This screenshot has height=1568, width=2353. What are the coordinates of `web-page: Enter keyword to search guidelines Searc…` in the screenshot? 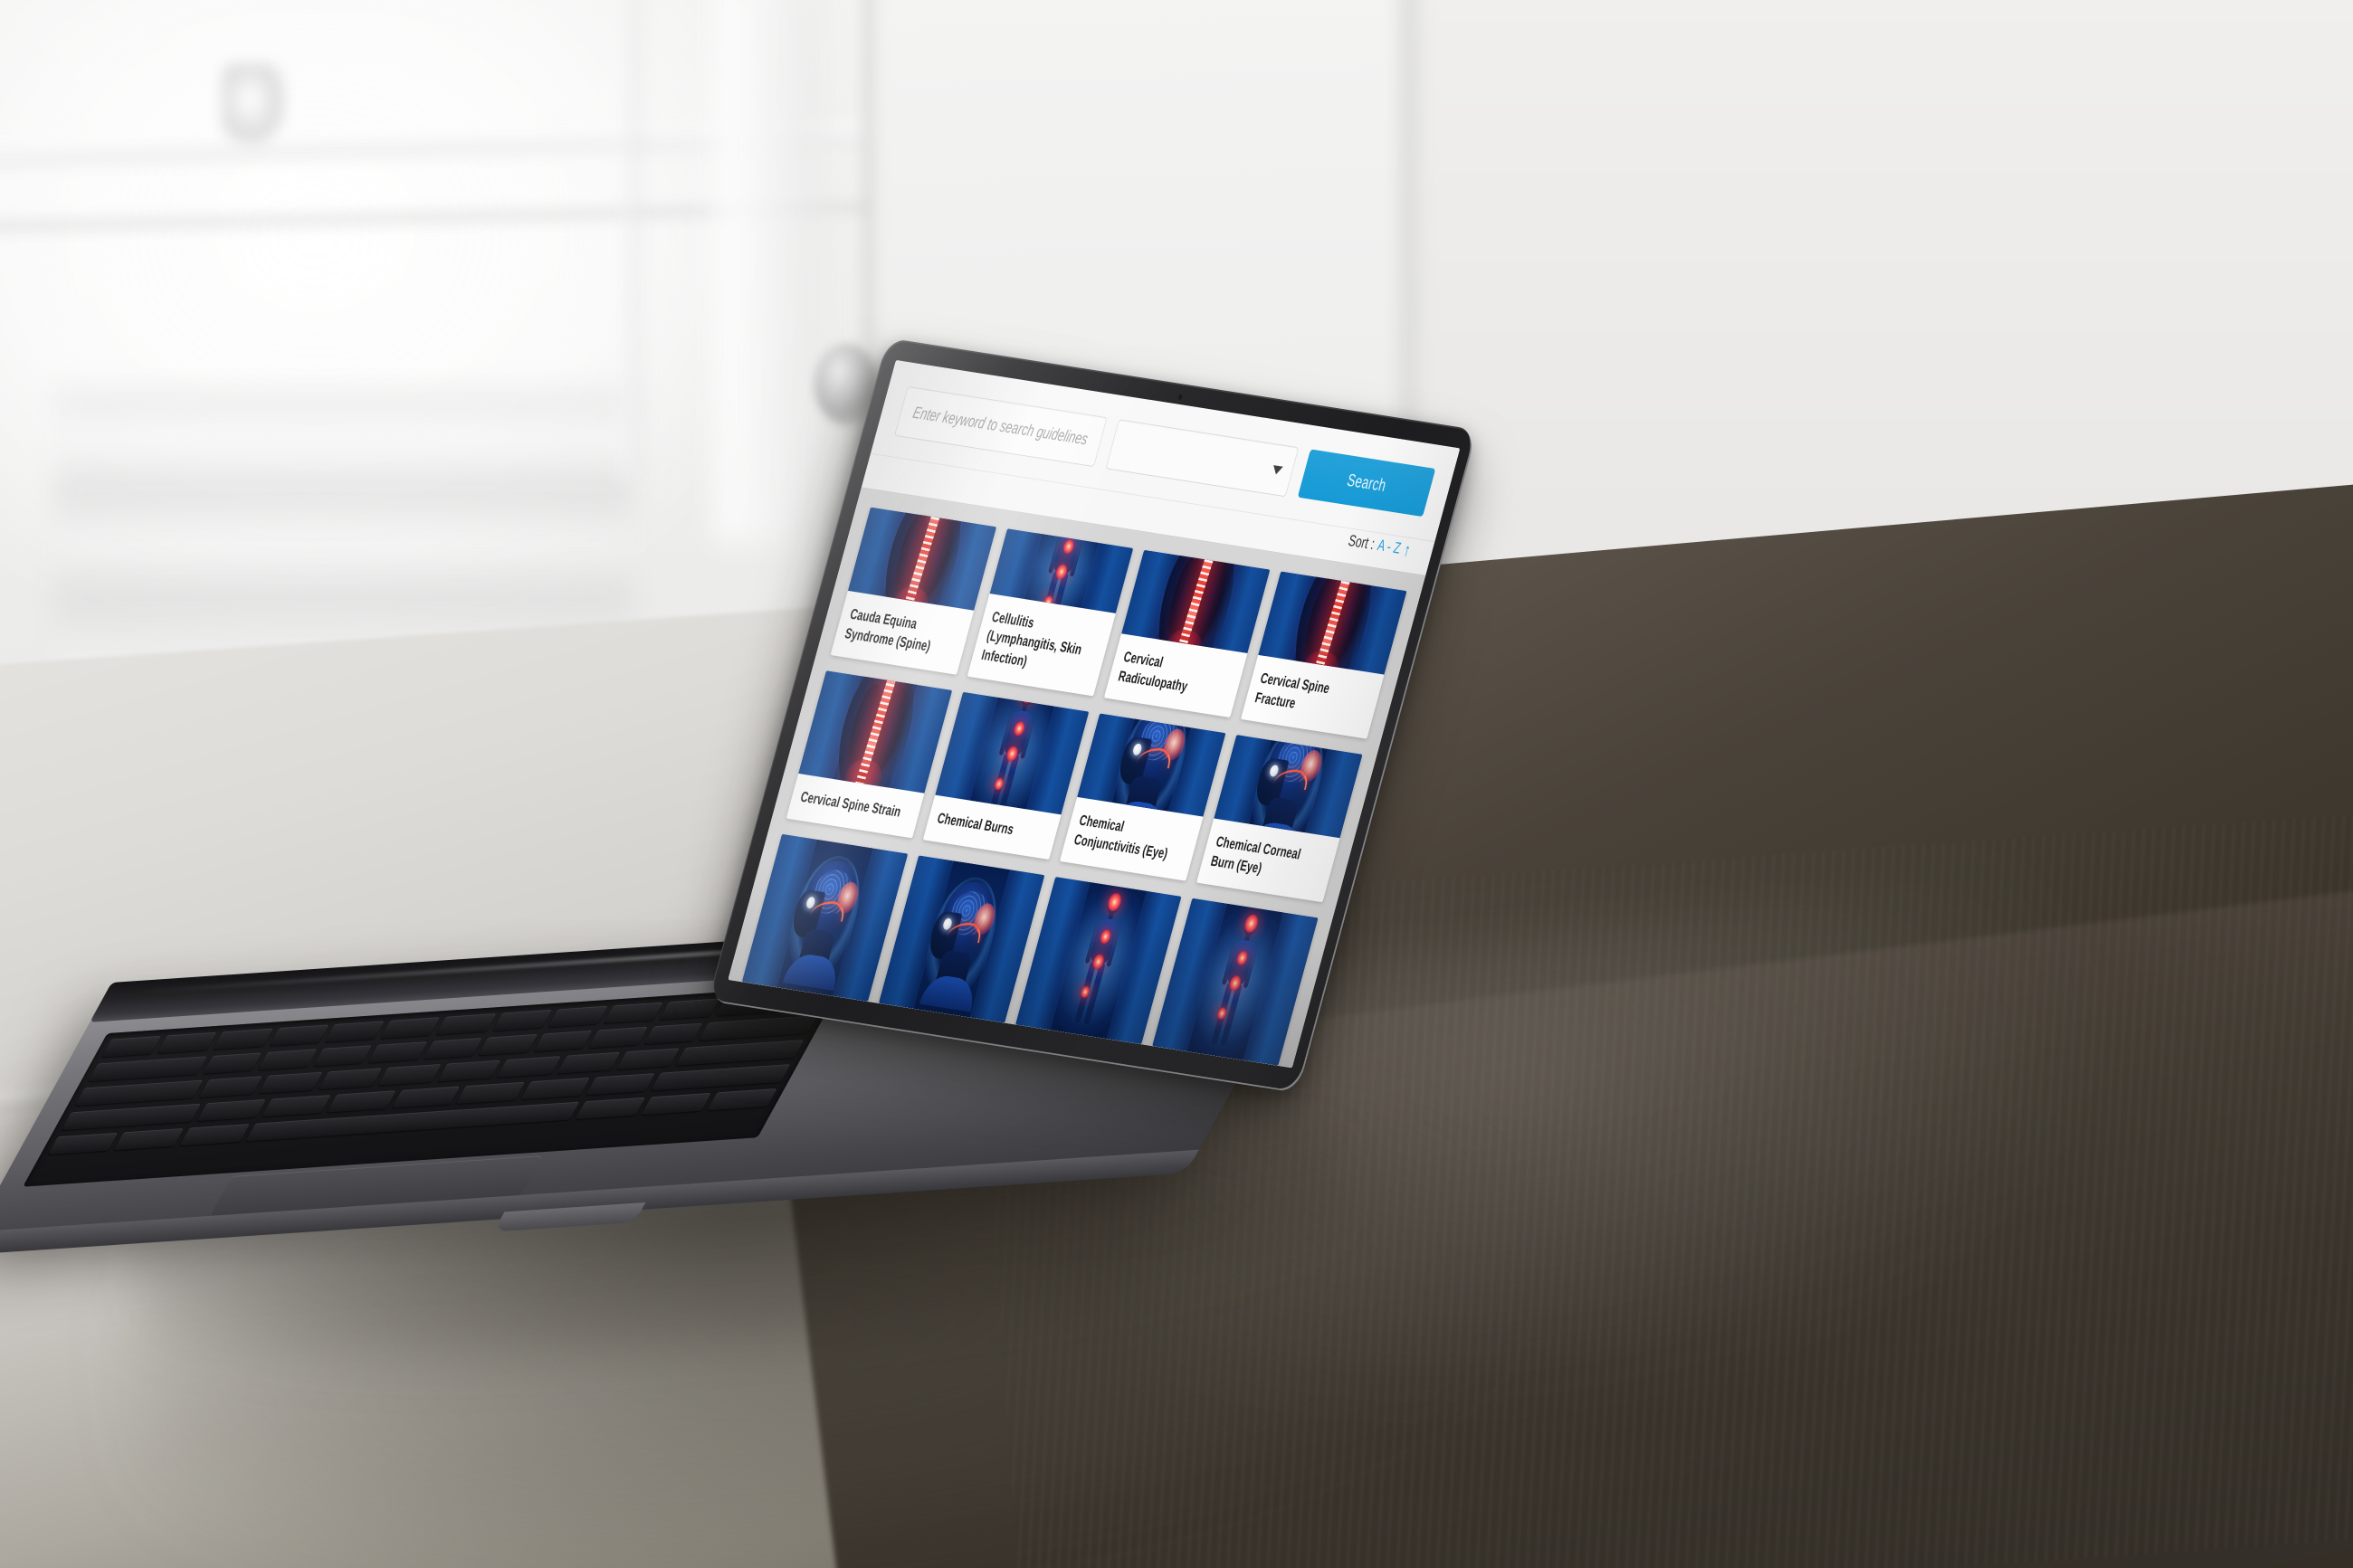 It's located at (1095, 715).